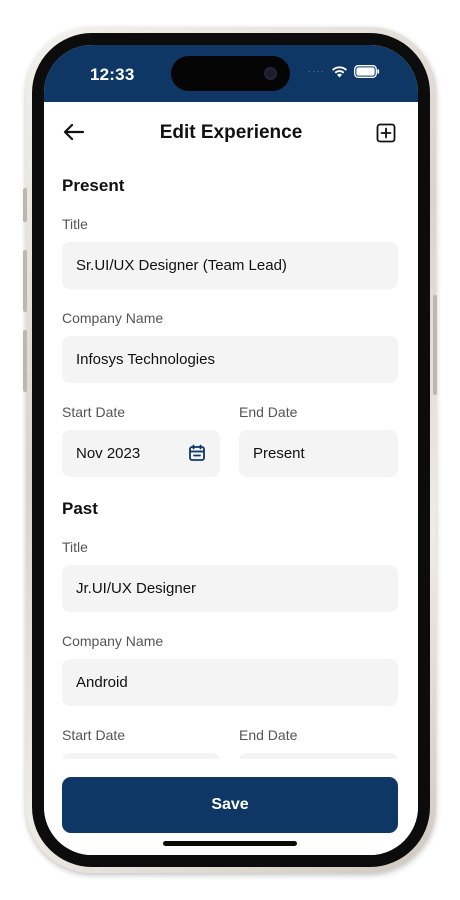 This screenshot has width=460, height=900. What do you see at coordinates (268, 735) in the screenshot?
I see `past-end-date-label: End Date` at bounding box center [268, 735].